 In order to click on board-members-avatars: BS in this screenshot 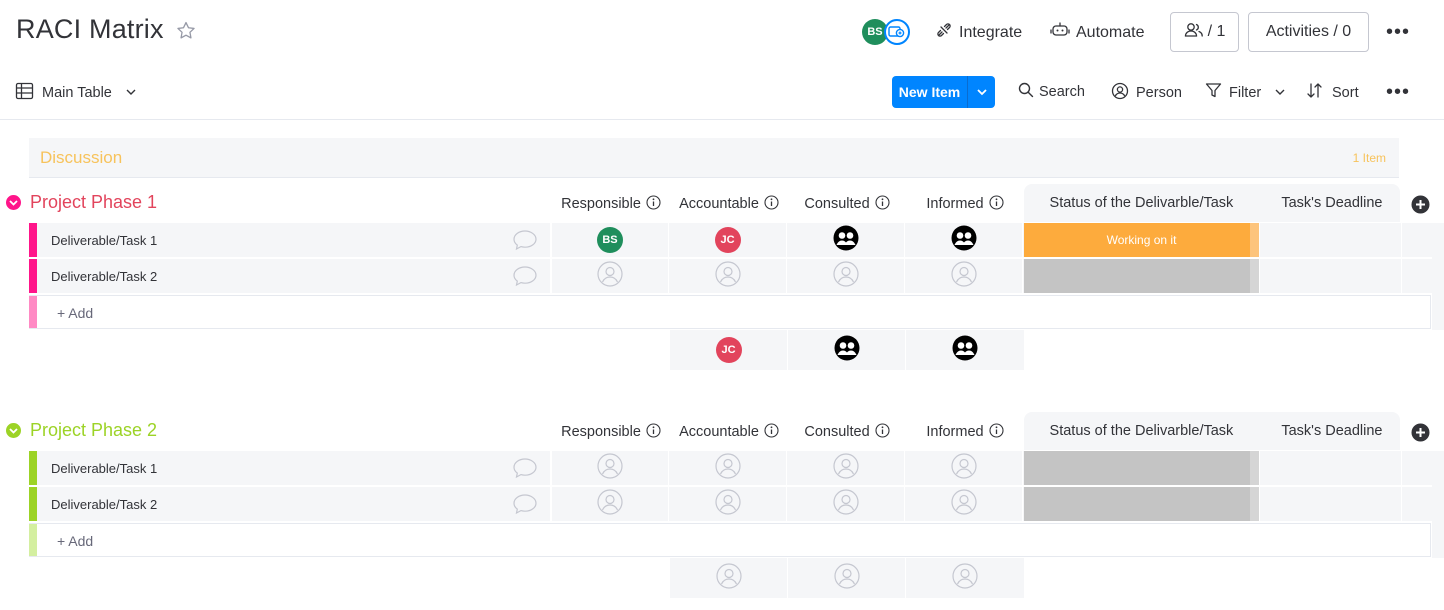, I will do `click(888, 32)`.